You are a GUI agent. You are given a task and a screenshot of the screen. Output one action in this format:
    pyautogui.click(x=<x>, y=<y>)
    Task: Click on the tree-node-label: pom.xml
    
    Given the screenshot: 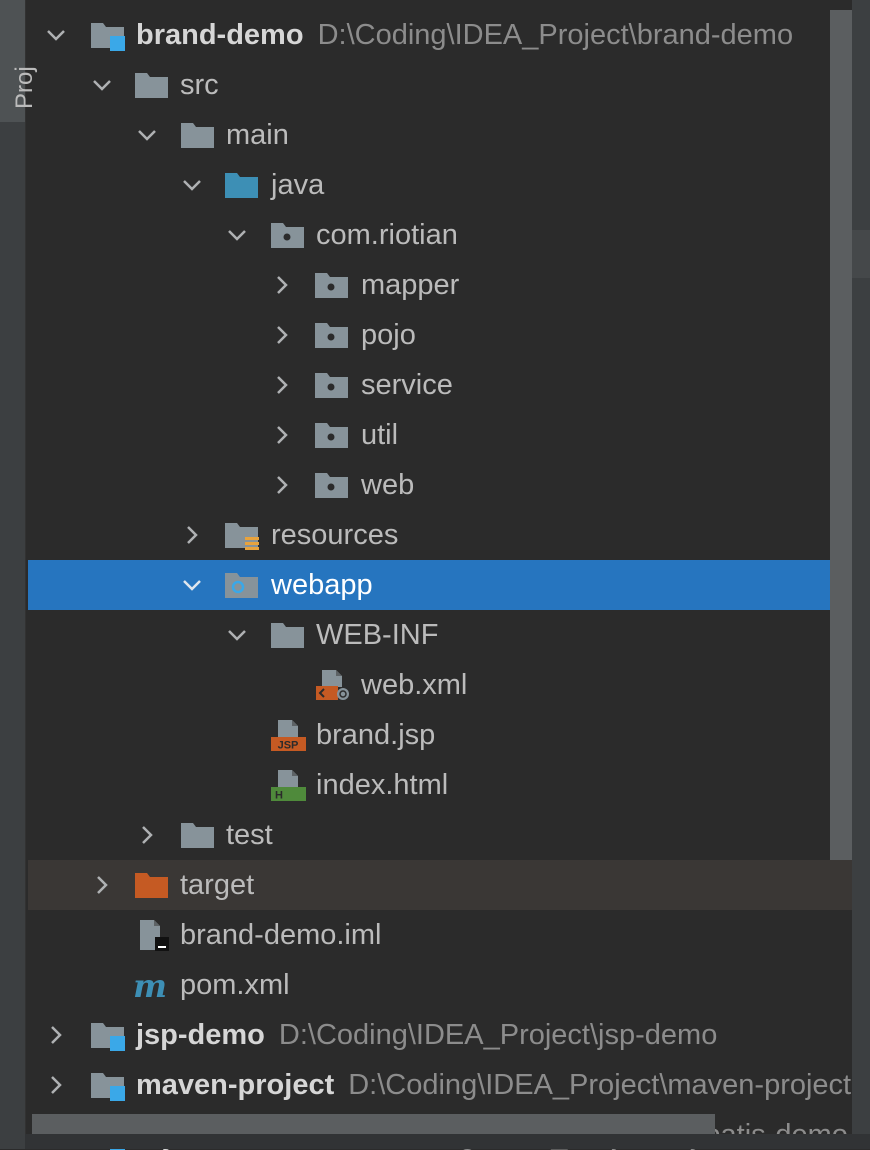 What is the action you would take?
    pyautogui.click(x=235, y=985)
    